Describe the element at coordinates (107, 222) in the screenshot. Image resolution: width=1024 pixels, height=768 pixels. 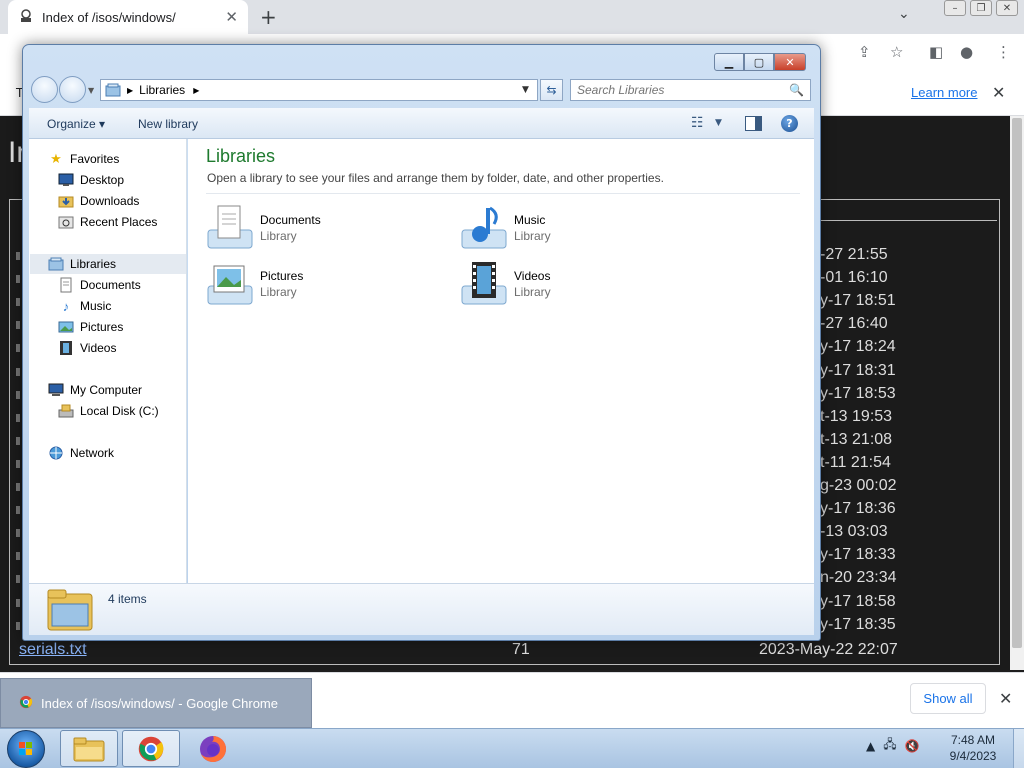
I see `nav-recent-places: Recent Places` at that location.